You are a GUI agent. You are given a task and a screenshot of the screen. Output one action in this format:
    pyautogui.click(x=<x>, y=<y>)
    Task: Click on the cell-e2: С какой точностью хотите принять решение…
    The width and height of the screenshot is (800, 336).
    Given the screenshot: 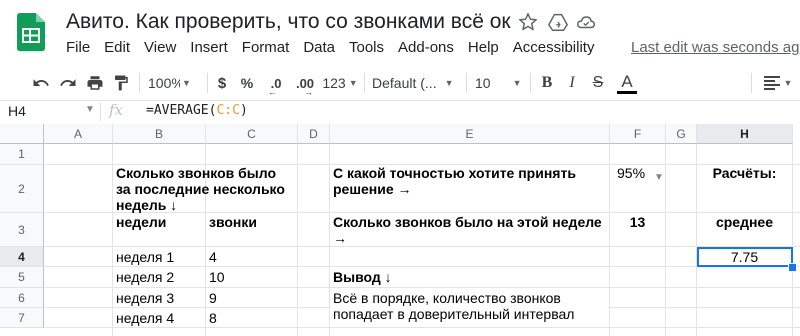 What is the action you would take?
    pyautogui.click(x=469, y=181)
    